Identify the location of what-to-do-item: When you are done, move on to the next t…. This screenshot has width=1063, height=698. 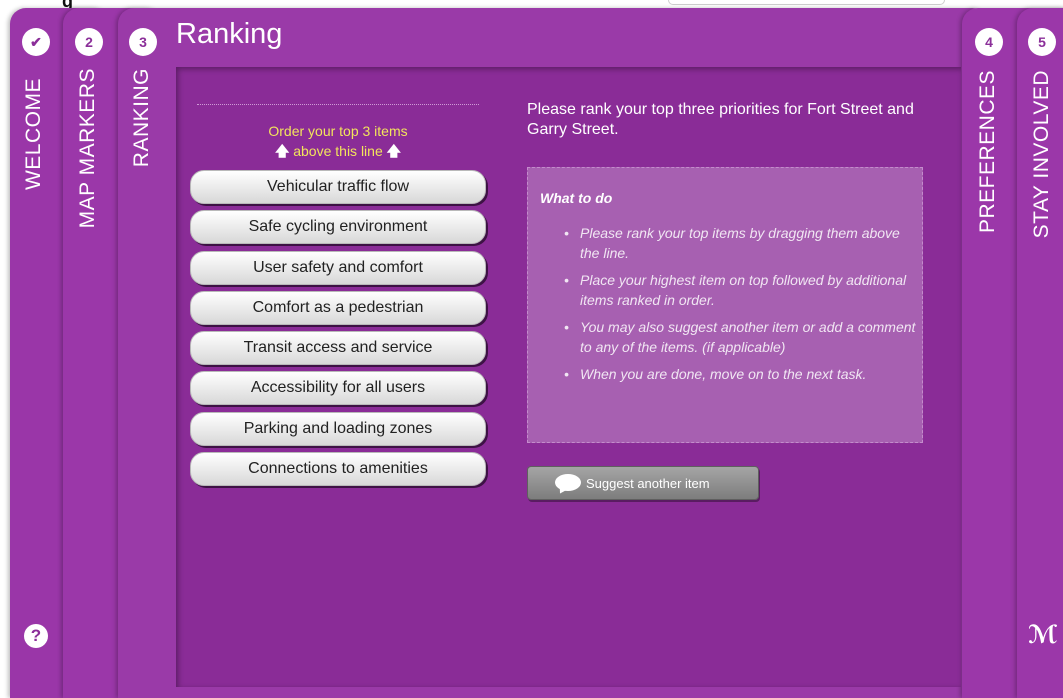
(742, 375).